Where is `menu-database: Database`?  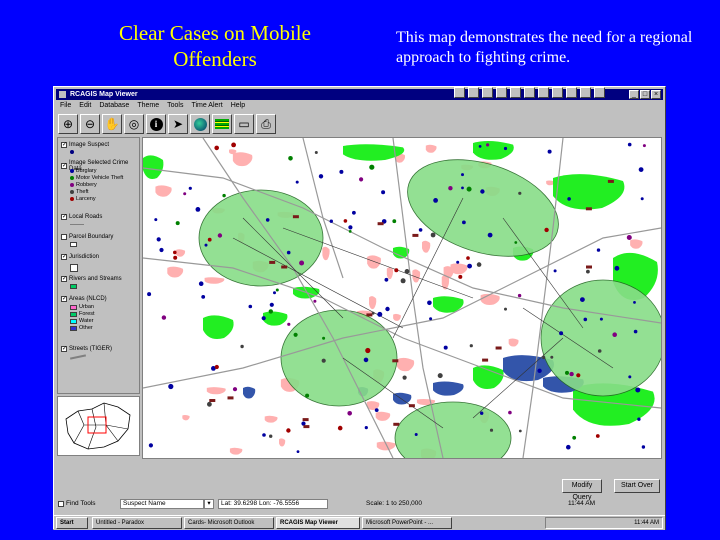 menu-database: Database is located at coordinates (114, 106).